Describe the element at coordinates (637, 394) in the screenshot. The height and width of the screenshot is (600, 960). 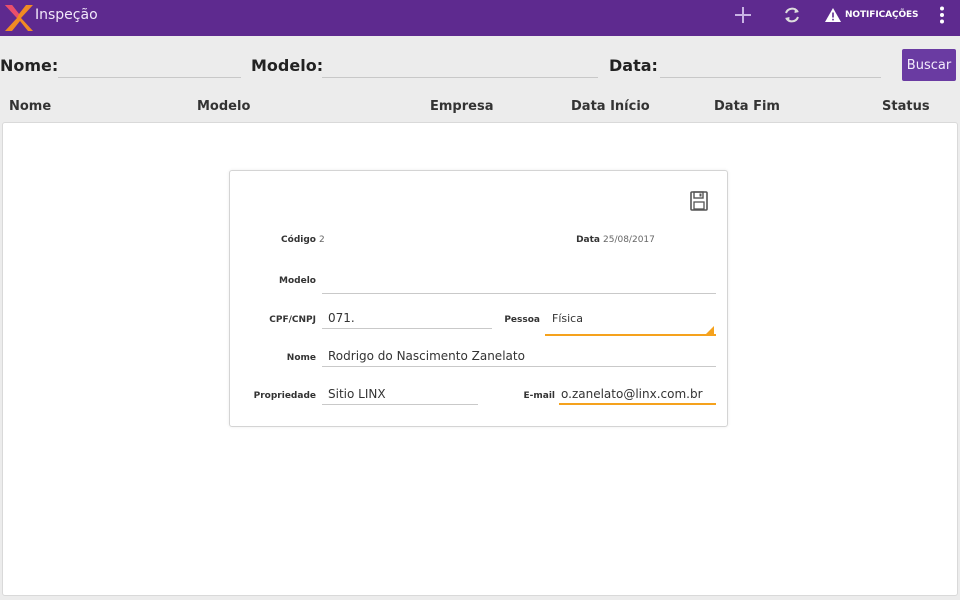
I see `email-field` at that location.